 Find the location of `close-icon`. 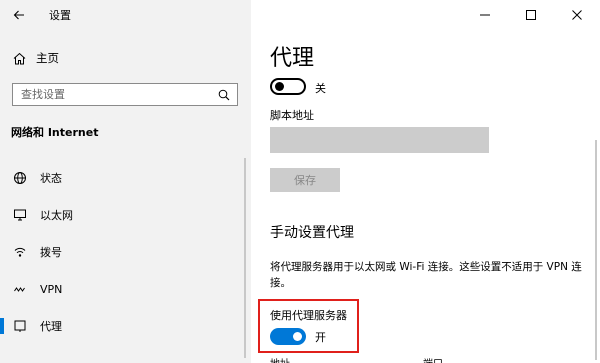

close-icon is located at coordinates (577, 15).